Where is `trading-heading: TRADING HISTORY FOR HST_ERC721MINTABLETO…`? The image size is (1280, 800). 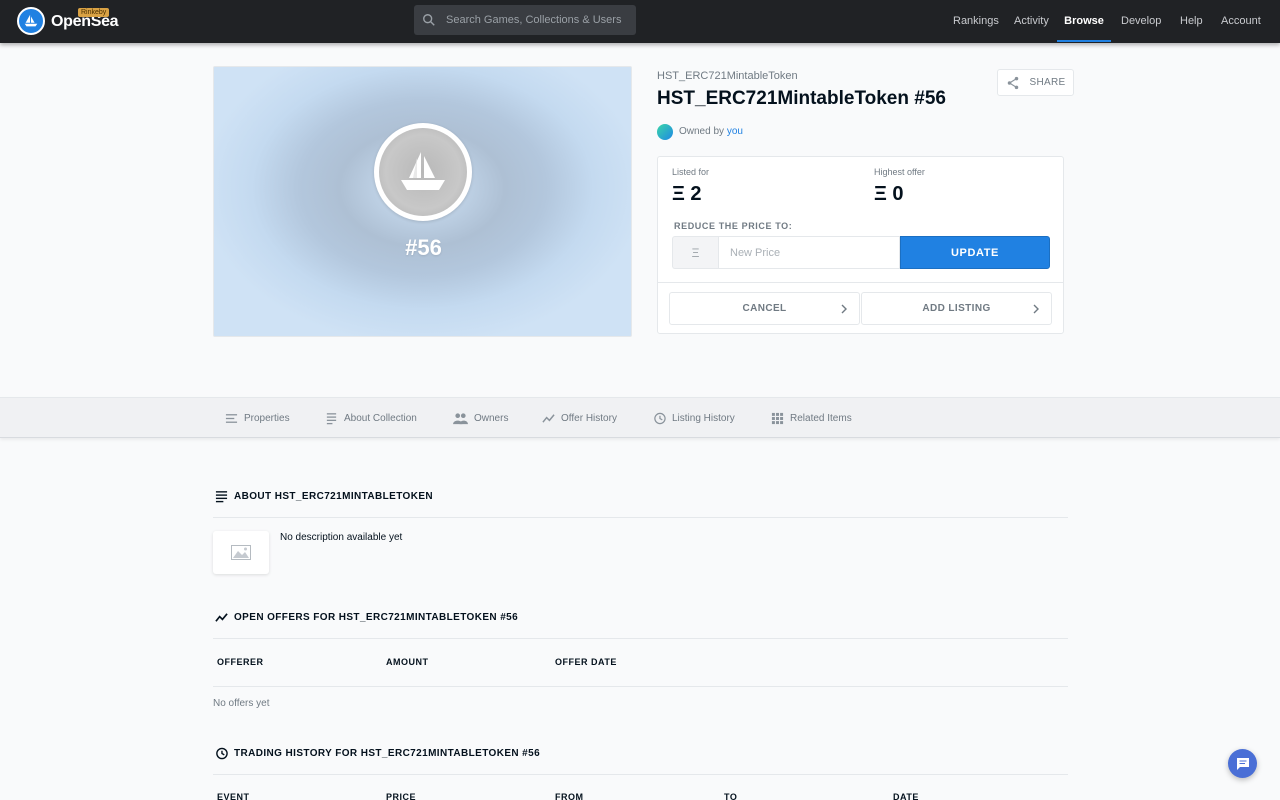
trading-heading: TRADING HISTORY FOR HST_ERC721MINTABLETO… is located at coordinates (377, 753).